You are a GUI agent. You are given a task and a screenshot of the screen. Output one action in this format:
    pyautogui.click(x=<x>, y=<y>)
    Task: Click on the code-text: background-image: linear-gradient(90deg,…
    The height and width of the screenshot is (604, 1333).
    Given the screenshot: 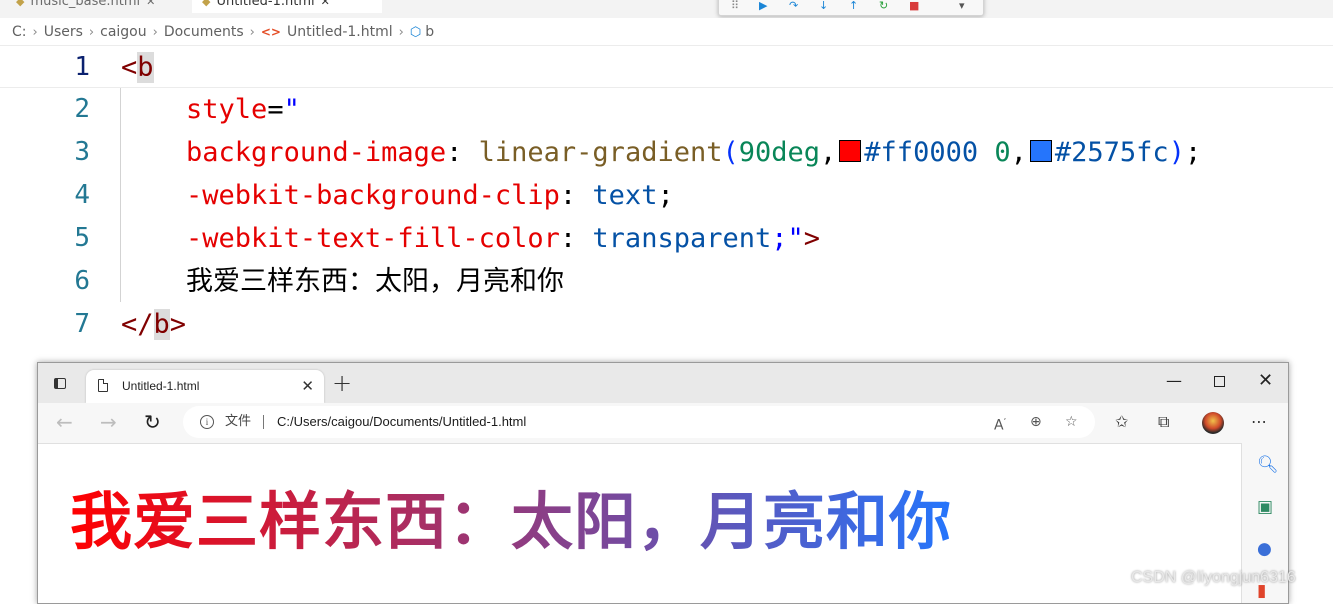 What is the action you would take?
    pyautogui.click(x=694, y=152)
    